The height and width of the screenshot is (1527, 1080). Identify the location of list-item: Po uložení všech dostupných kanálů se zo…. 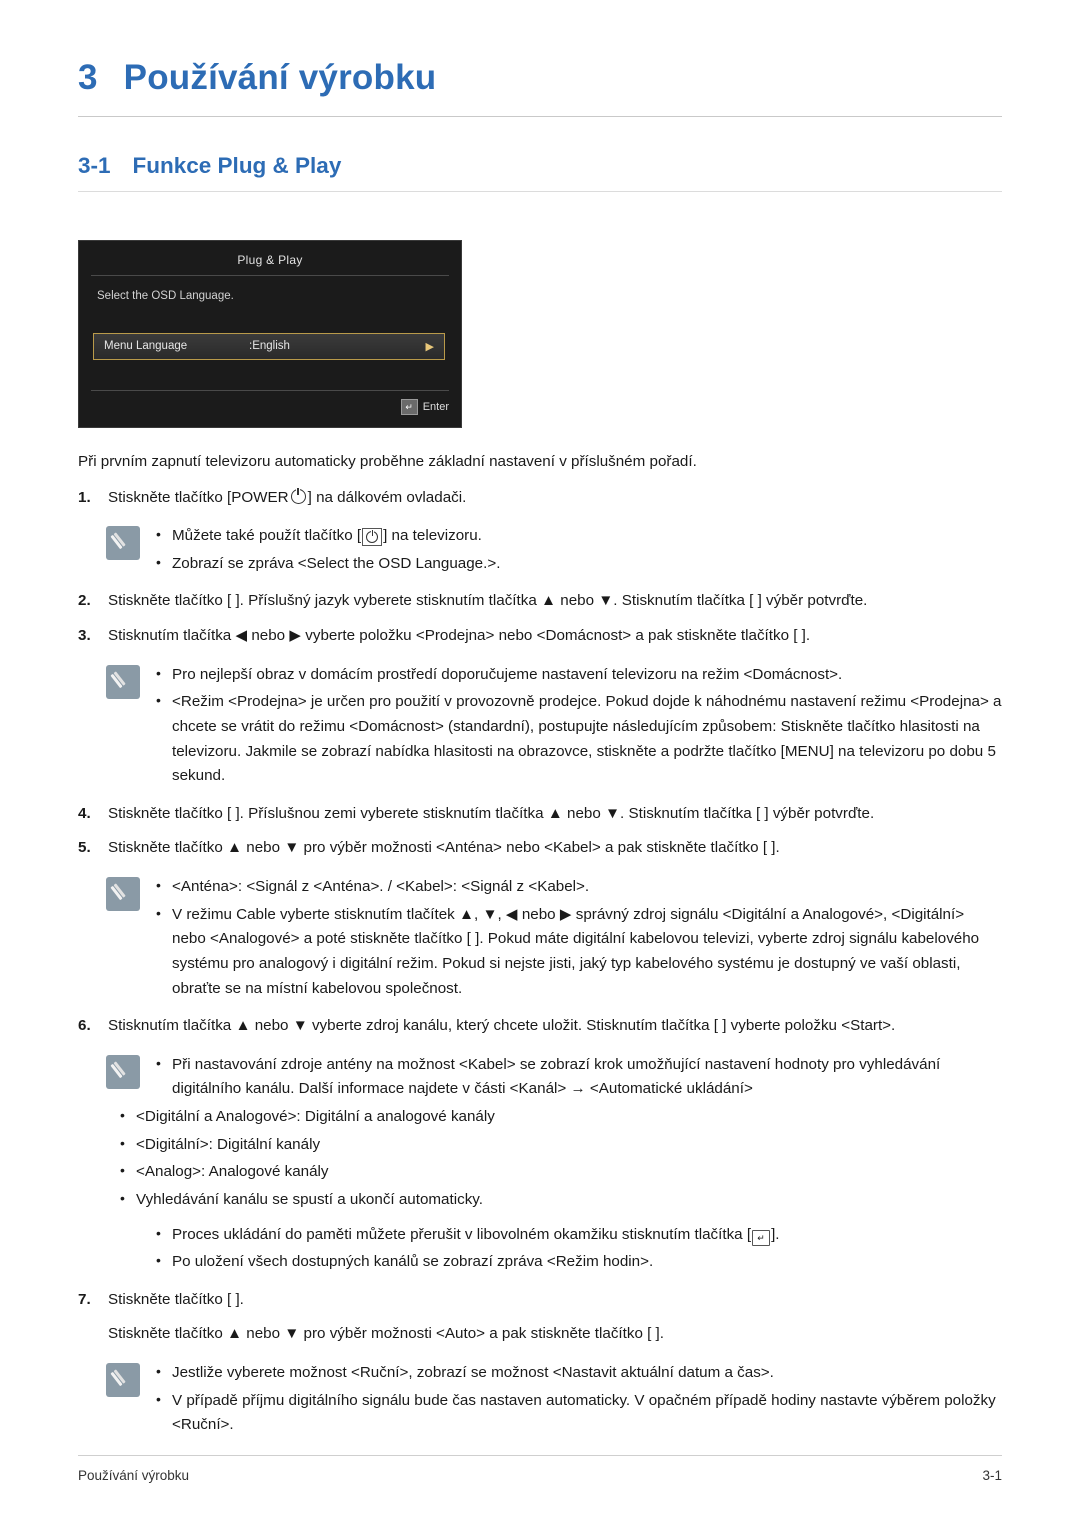
(578, 1262).